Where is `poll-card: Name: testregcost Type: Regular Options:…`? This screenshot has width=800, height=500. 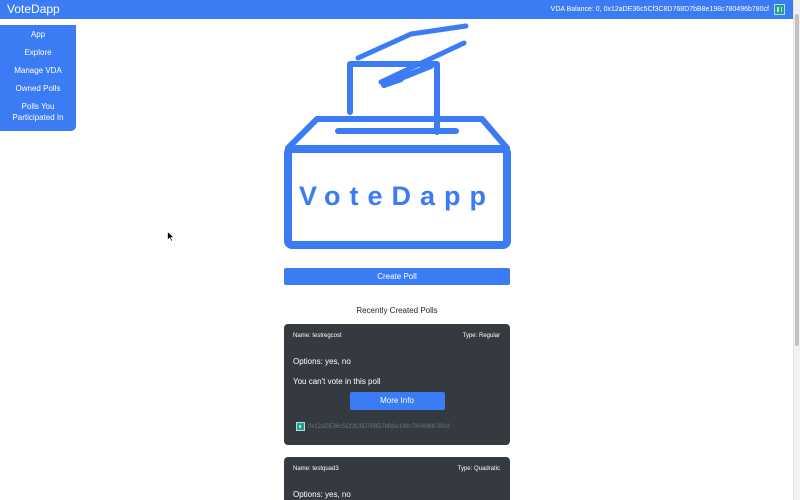 poll-card: Name: testregcost Type: Regular Options:… is located at coordinates (397, 384).